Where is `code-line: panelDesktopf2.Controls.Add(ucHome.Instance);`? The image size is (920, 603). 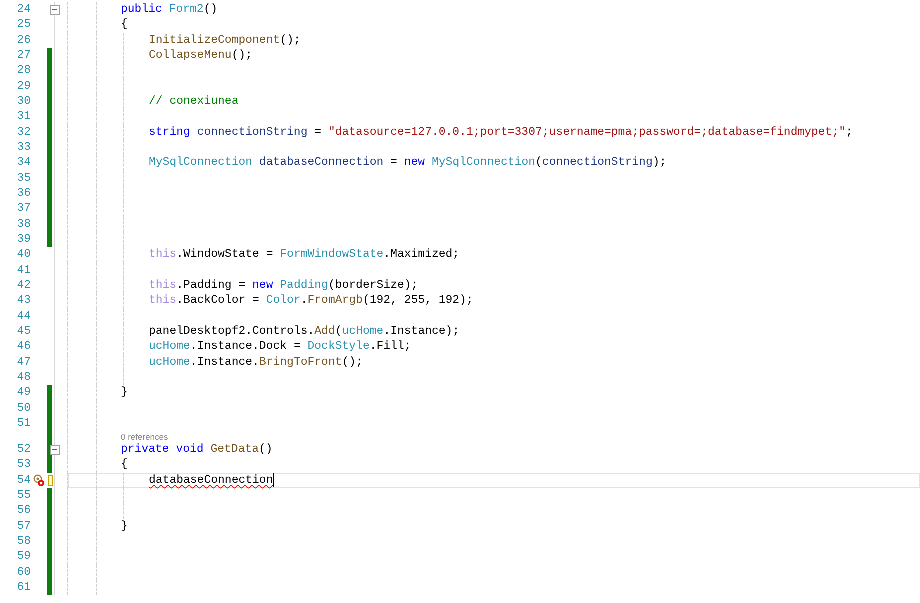 code-line: panelDesktopf2.Controls.Add(ucHome.Instance); is located at coordinates (304, 332).